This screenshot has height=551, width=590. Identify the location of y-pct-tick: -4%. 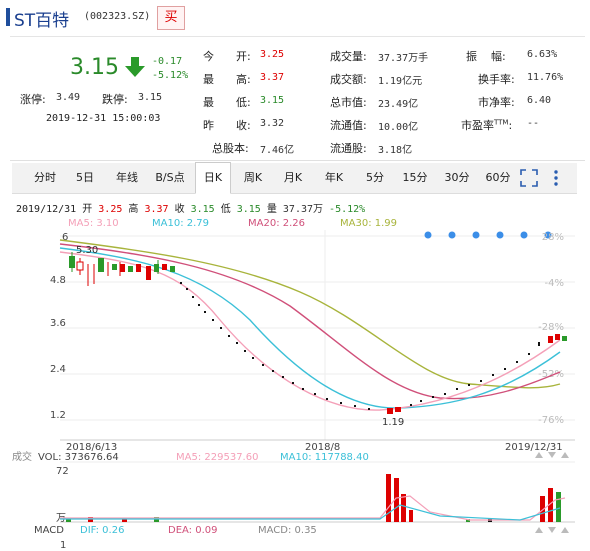
(554, 283).